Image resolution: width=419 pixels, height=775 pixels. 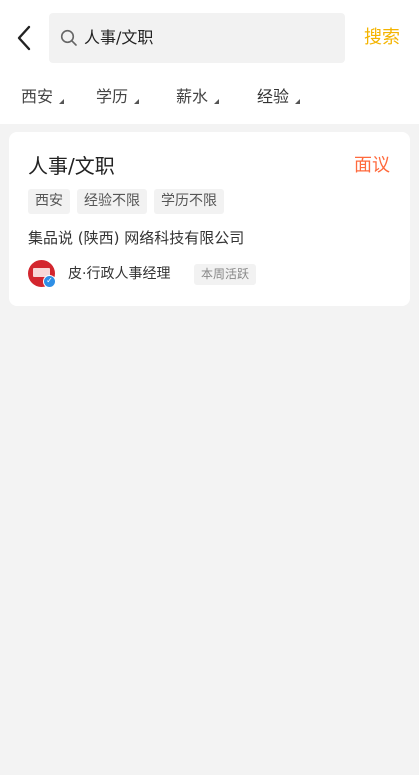 I want to click on filter-salary: 薪水, so click(x=198, y=98).